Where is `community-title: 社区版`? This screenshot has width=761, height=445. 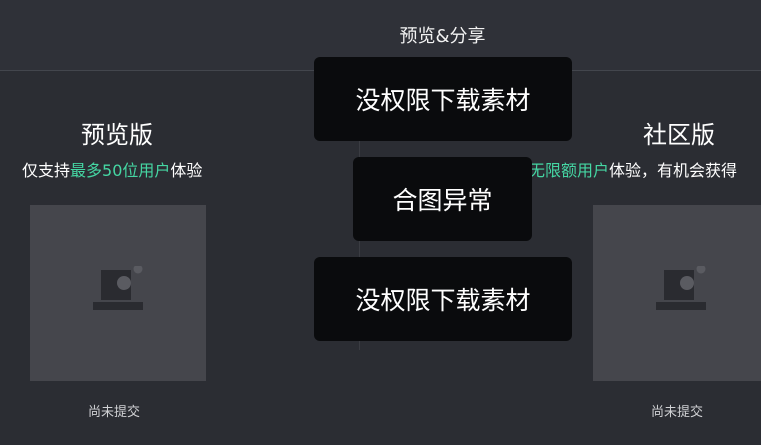
community-title: 社区版 is located at coordinates (679, 135).